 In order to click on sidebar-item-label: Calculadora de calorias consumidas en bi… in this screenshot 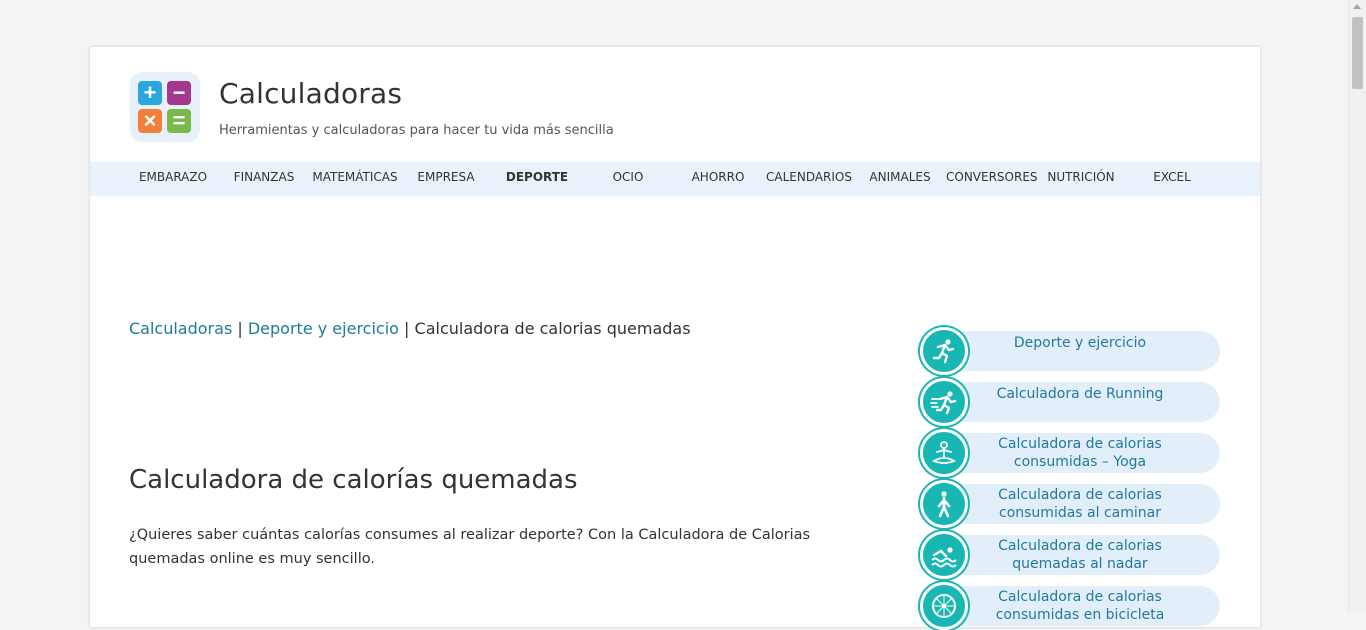, I will do `click(1080, 606)`.